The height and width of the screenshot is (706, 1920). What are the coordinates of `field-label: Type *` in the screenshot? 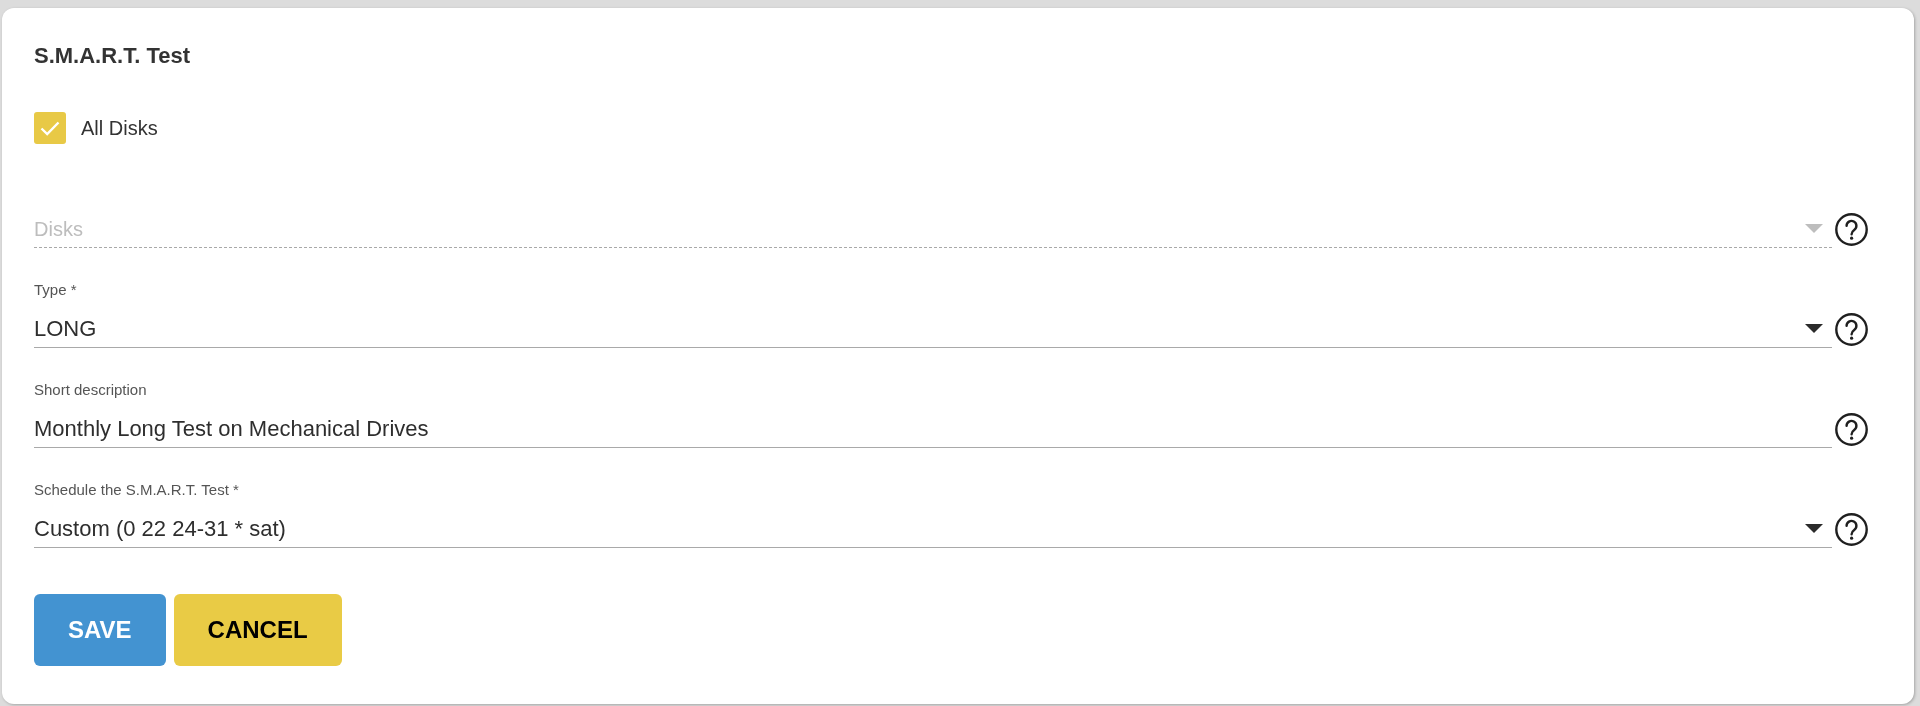 It's located at (55, 290).